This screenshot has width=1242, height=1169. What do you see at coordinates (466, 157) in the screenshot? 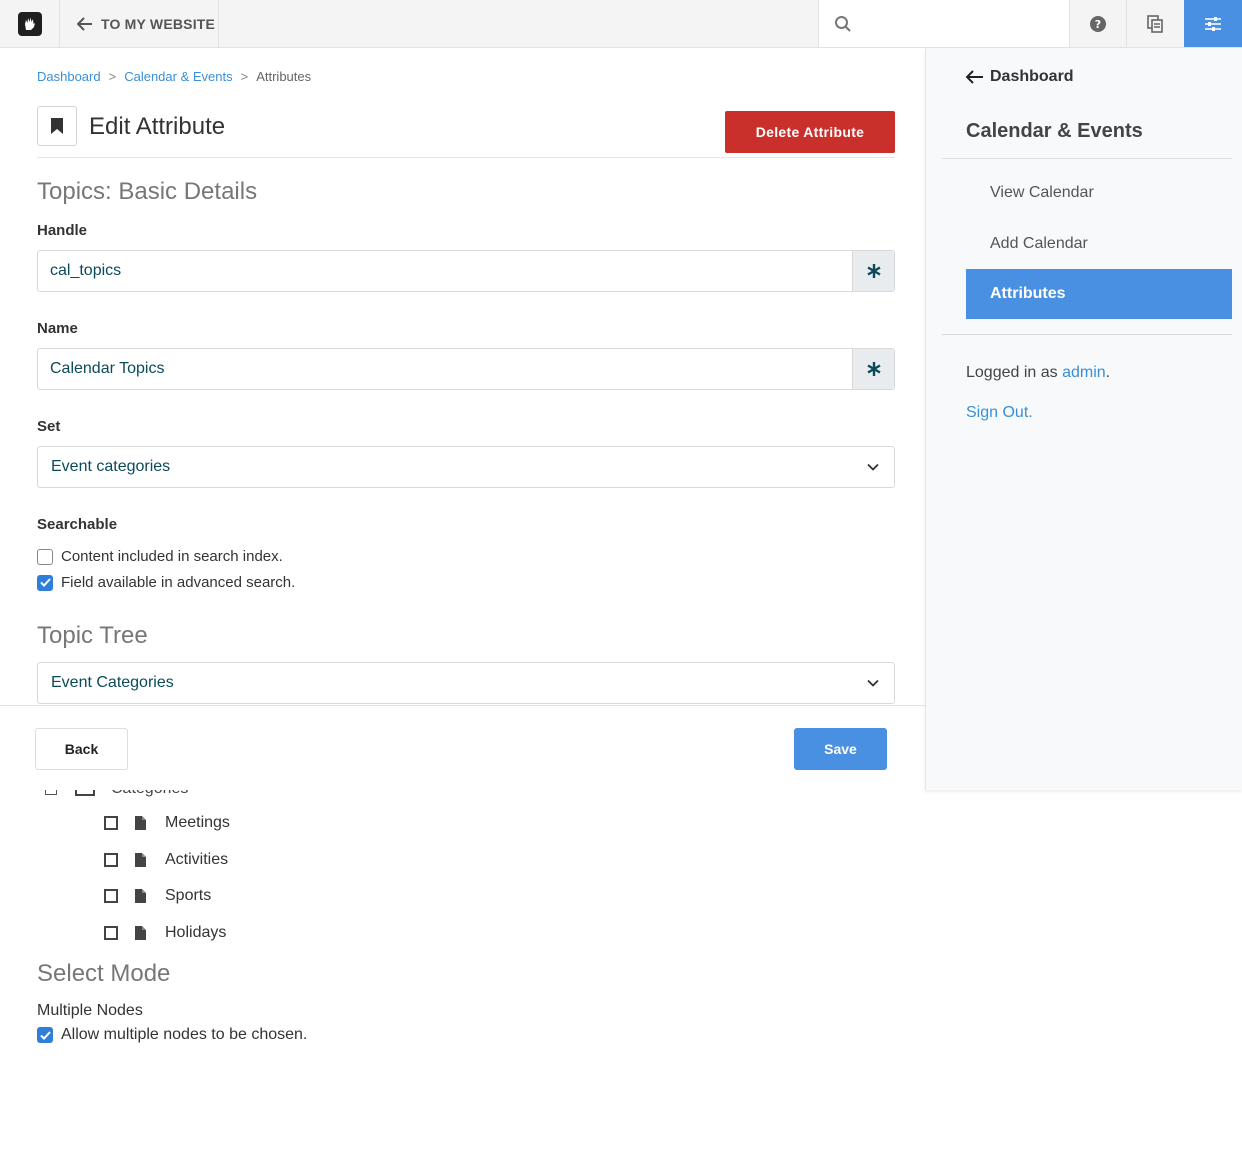
I see `title-divider` at bounding box center [466, 157].